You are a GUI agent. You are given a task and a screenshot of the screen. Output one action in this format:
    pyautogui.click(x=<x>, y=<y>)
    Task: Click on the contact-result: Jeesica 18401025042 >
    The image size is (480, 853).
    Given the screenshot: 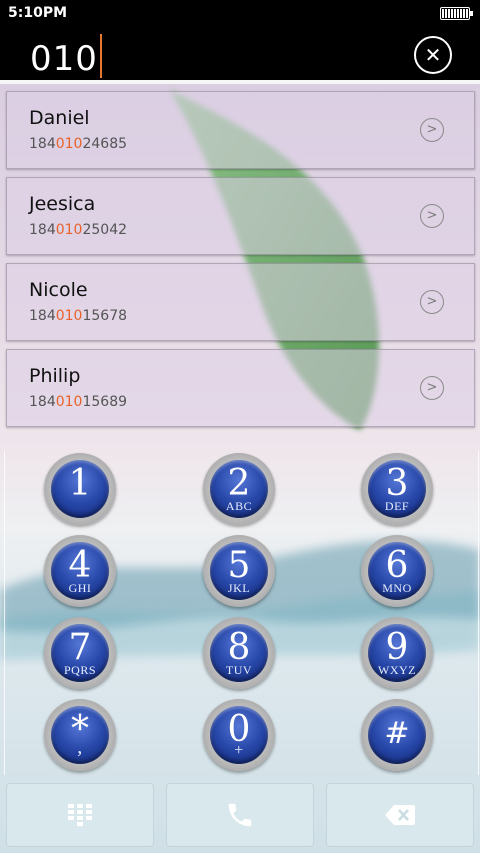 What is the action you would take?
    pyautogui.click(x=240, y=216)
    